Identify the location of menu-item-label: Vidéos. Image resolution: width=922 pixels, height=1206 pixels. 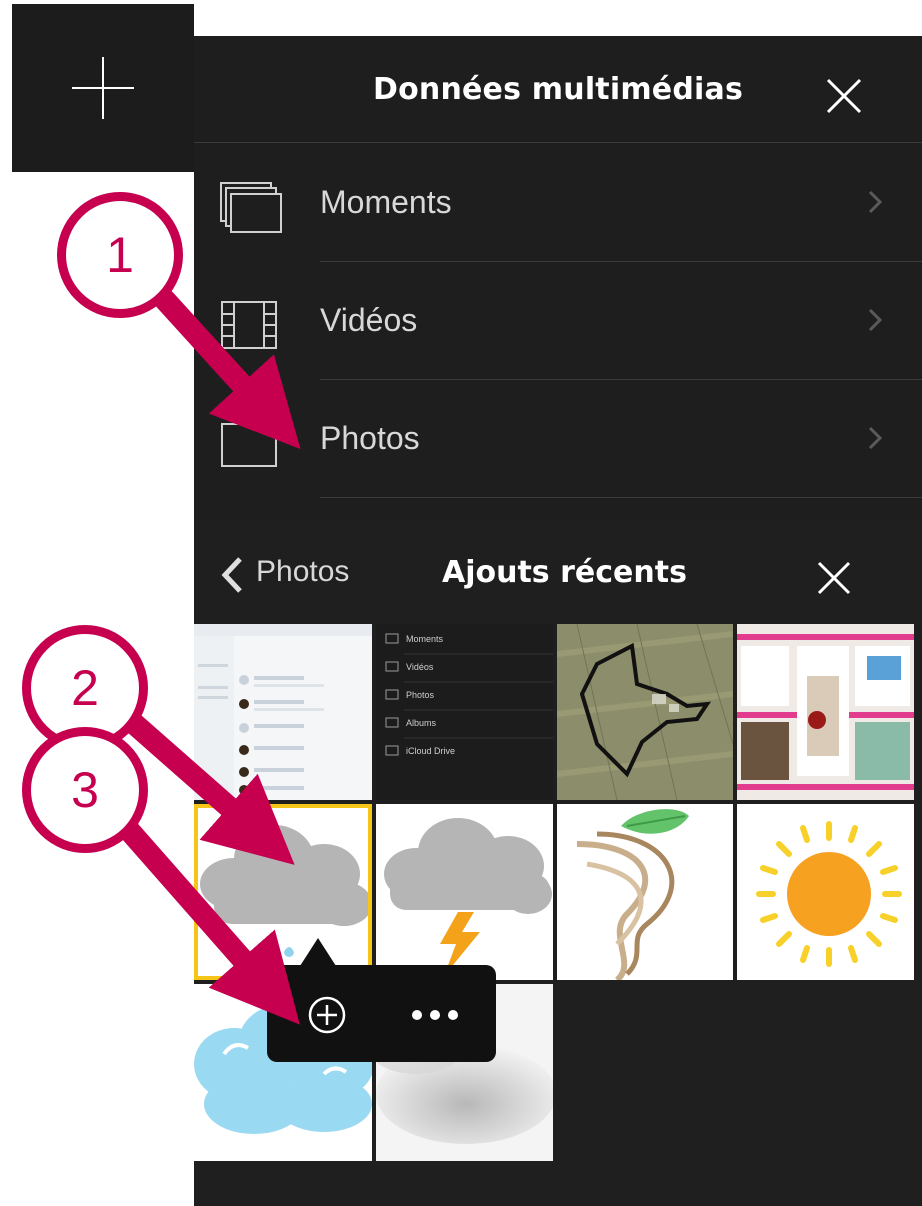
(369, 320).